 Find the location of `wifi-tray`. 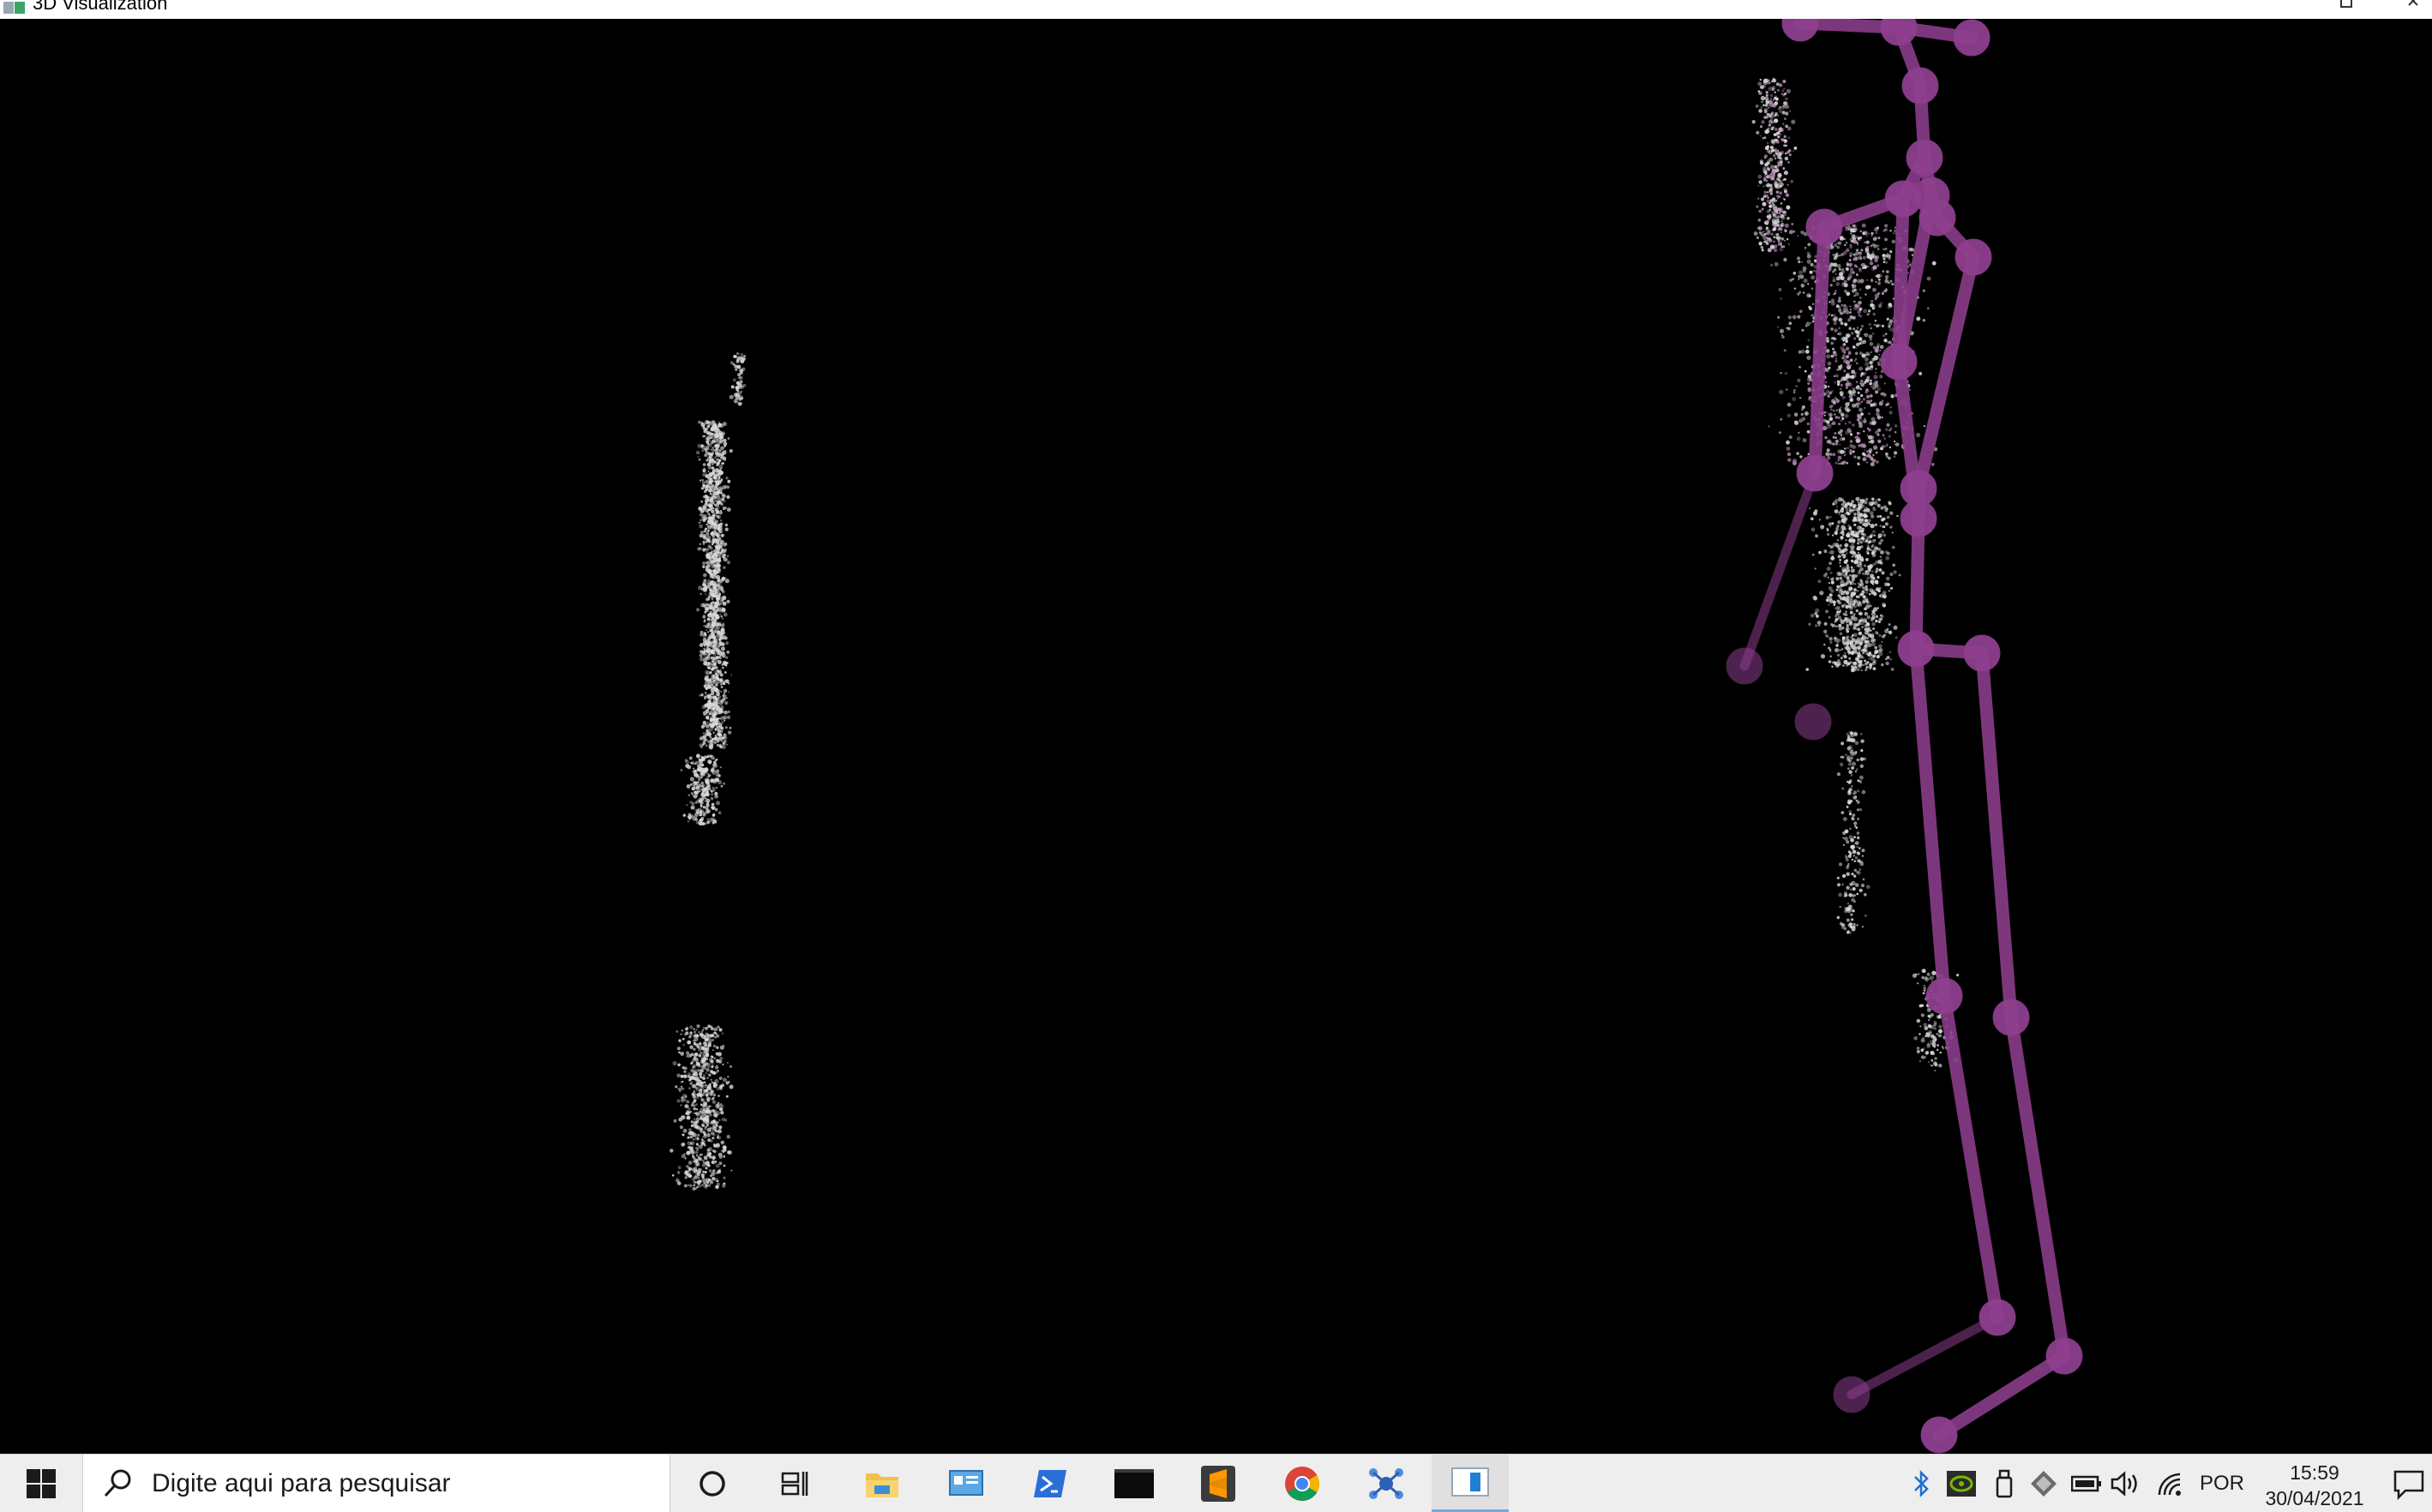

wifi-tray is located at coordinates (2170, 1484).